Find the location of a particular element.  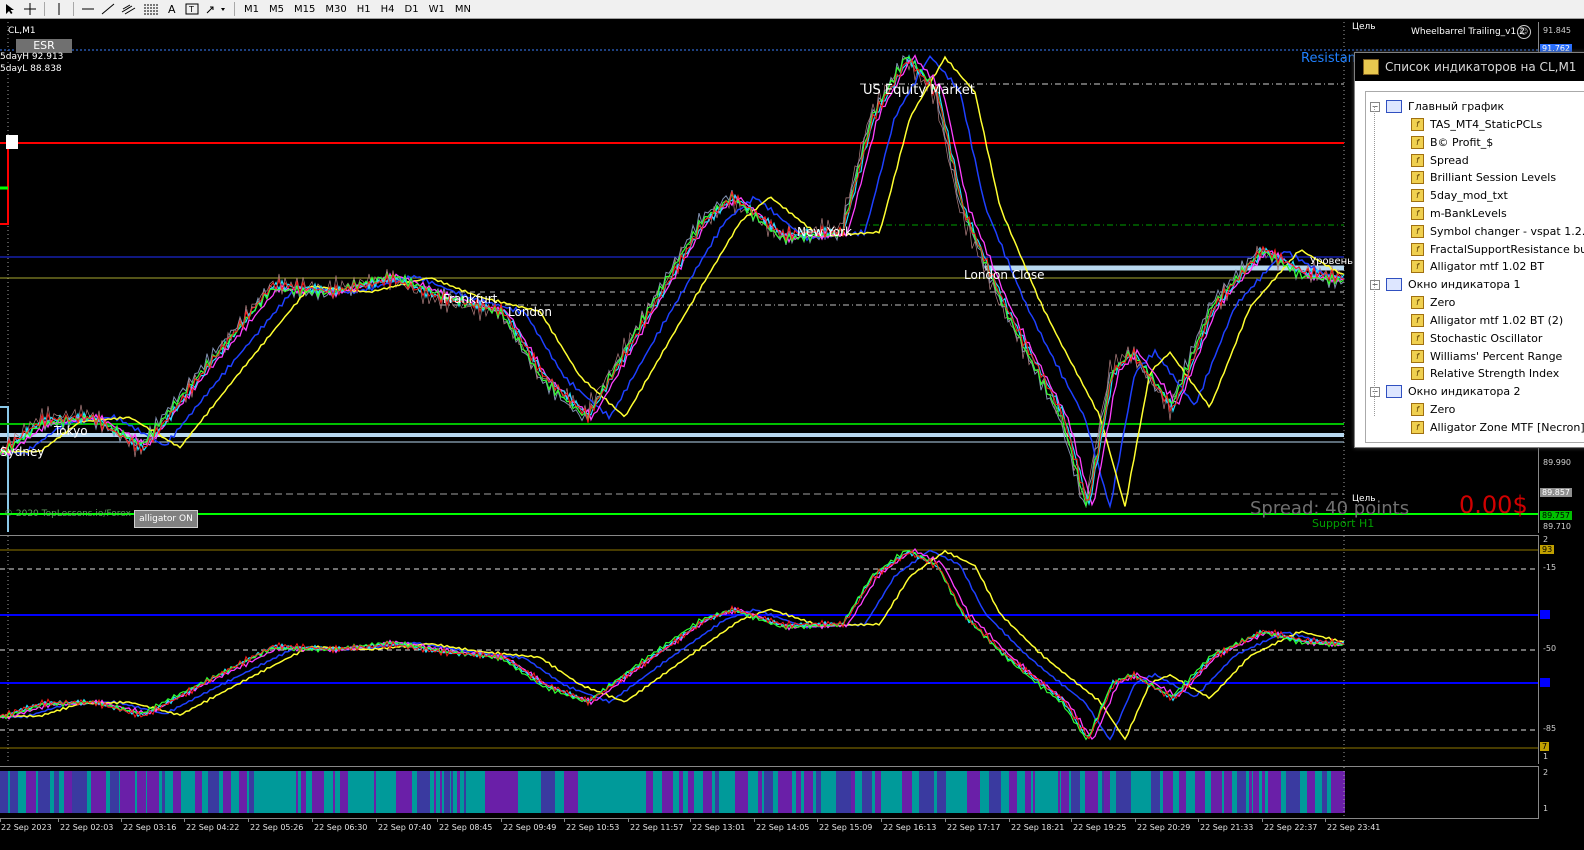

crosshair-icon is located at coordinates (30, 9).